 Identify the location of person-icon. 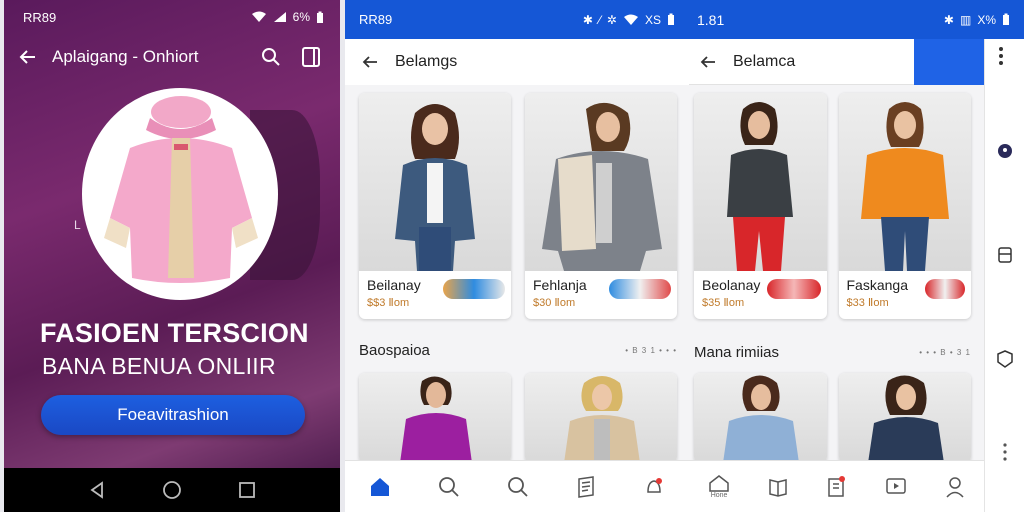
(955, 487).